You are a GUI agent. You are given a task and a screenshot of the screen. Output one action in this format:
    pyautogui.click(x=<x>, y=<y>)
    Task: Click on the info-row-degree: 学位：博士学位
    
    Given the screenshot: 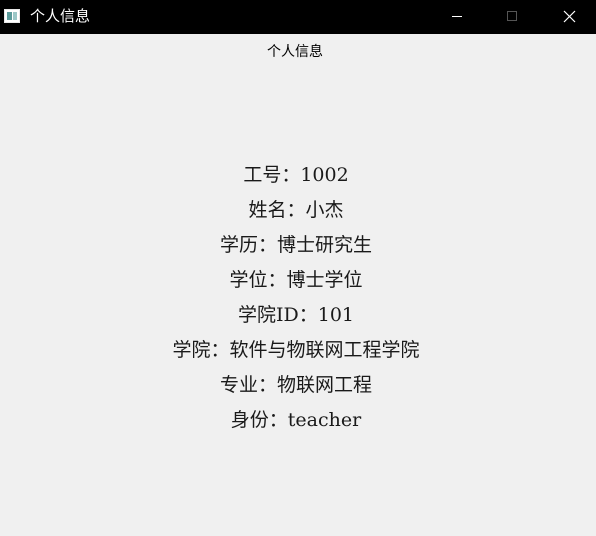 What is the action you would take?
    pyautogui.click(x=296, y=282)
    